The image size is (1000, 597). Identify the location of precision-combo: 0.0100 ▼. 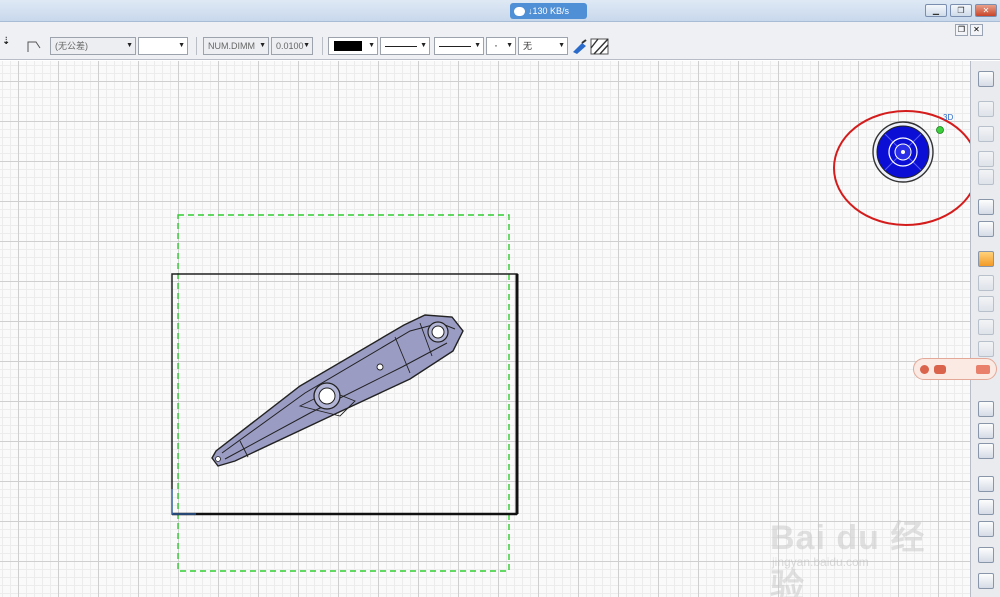
(292, 46).